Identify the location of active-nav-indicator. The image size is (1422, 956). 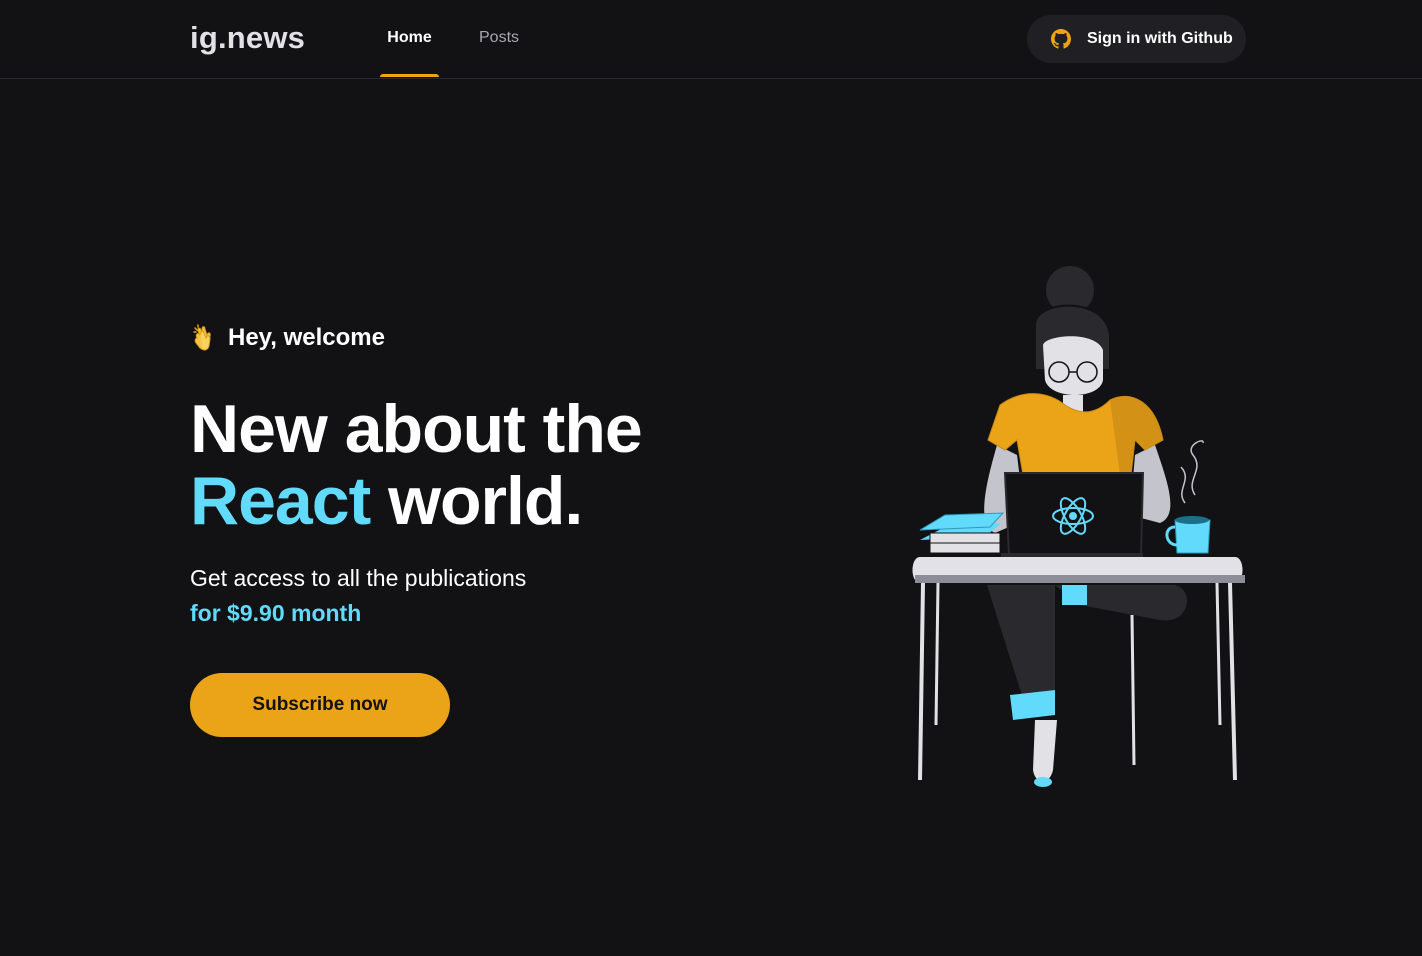
(409, 75).